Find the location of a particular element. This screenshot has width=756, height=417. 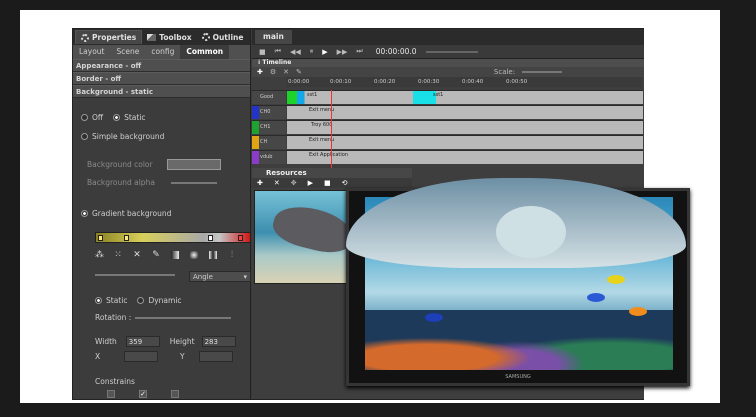

subtab-scene: Scene is located at coordinates (128, 52).